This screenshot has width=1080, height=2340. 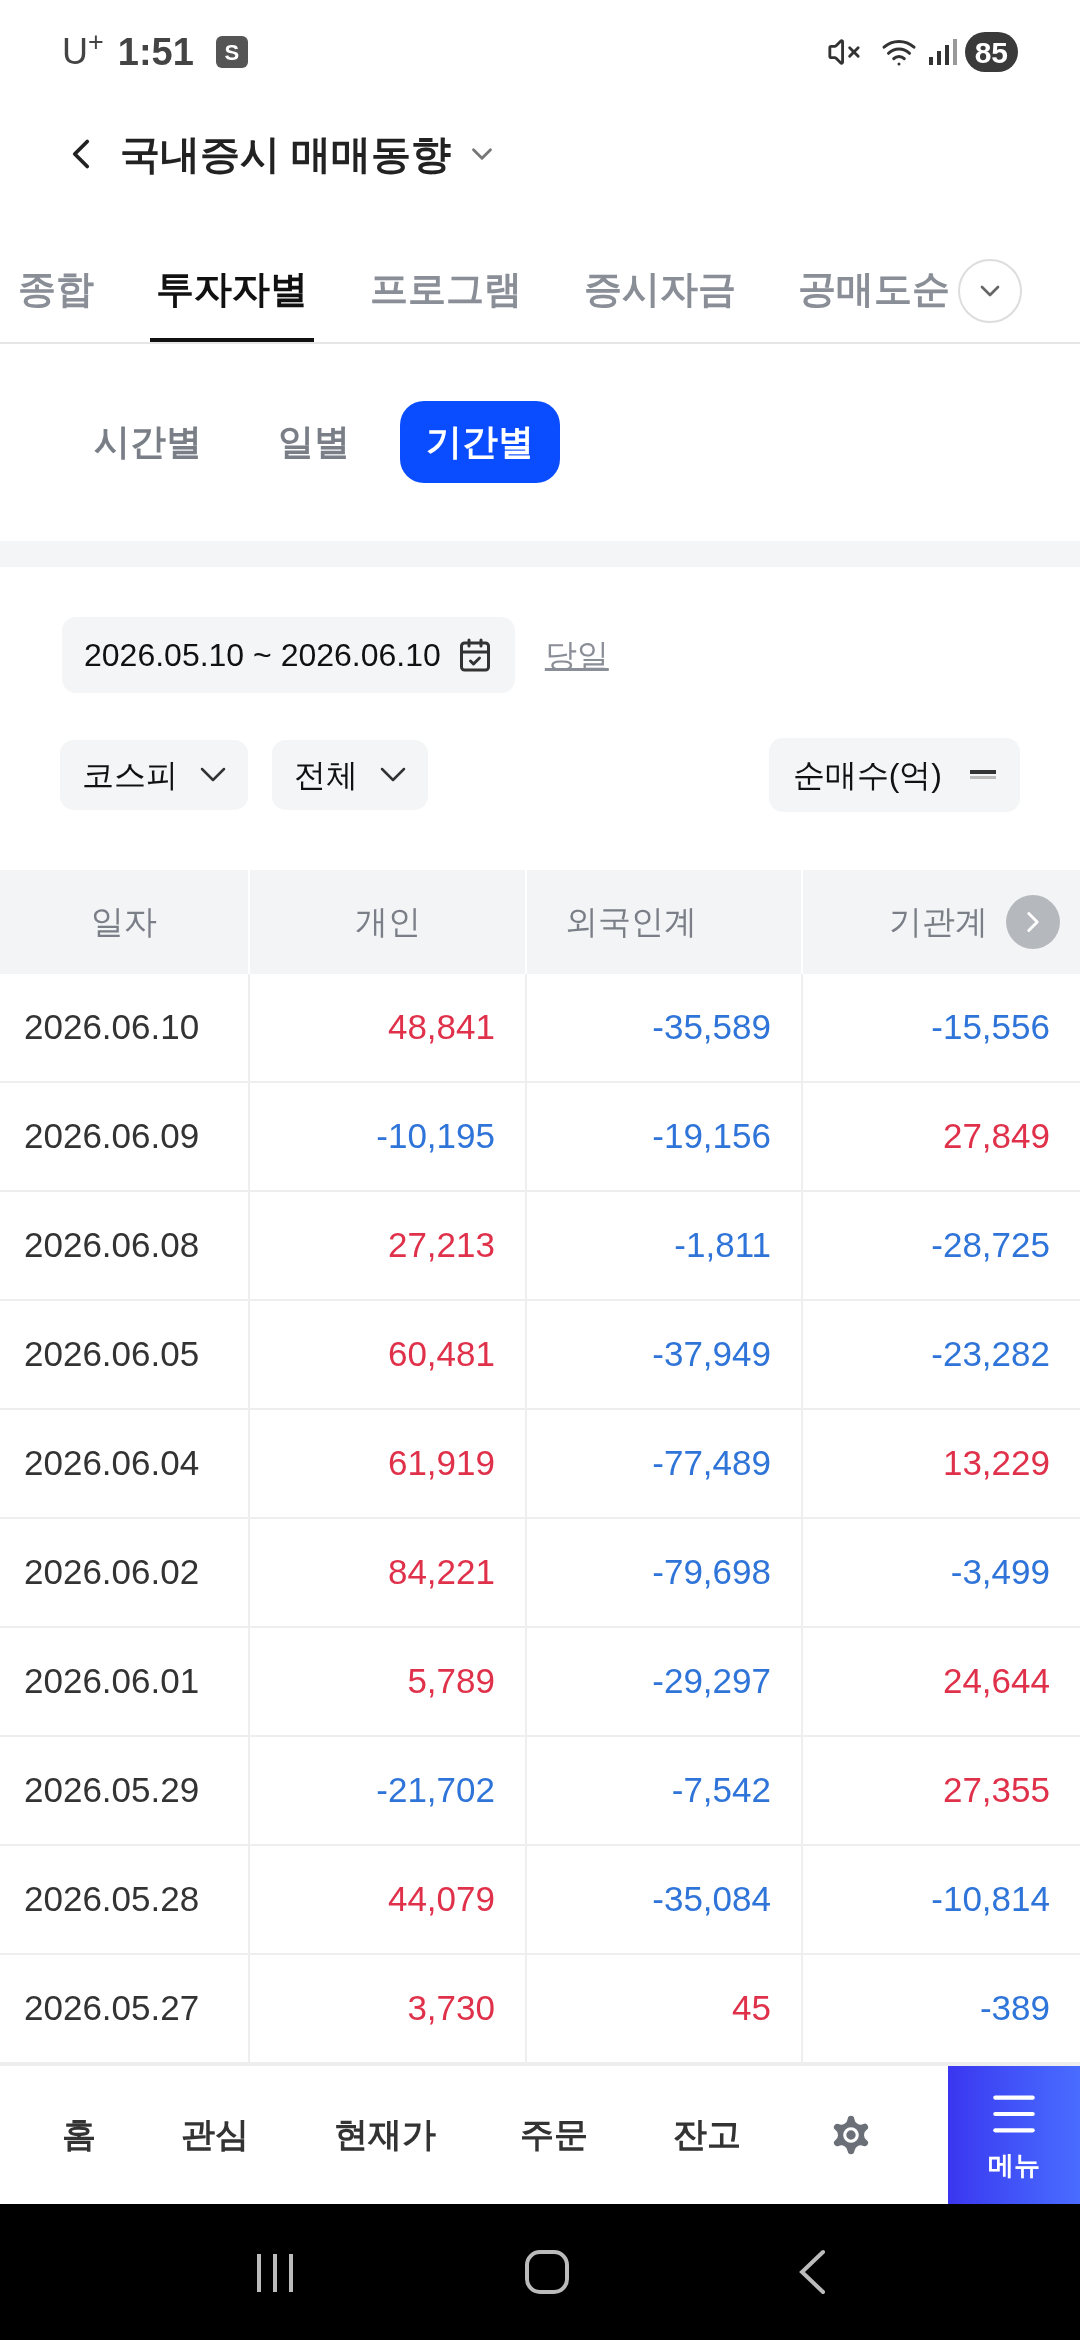 I want to click on date-range-field: 2026.05.10 ~ 2026.06.10, so click(x=288, y=654).